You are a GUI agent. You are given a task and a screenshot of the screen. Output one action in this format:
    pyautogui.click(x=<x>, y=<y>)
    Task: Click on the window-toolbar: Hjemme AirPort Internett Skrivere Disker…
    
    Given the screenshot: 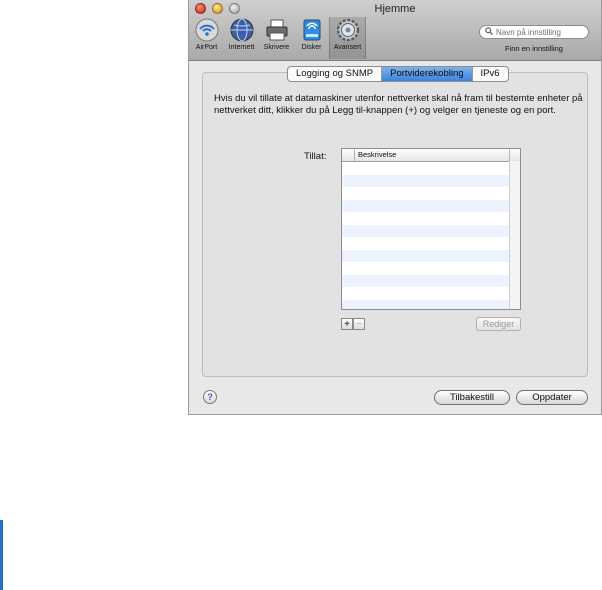 What is the action you would take?
    pyautogui.click(x=395, y=30)
    